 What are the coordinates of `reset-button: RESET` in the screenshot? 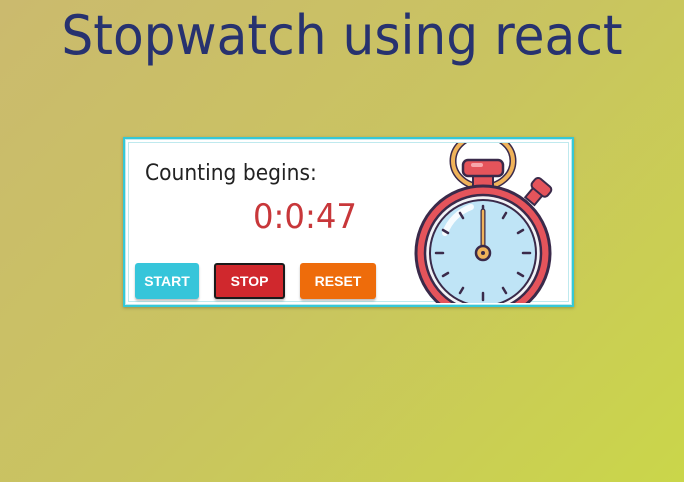 It's located at (338, 281).